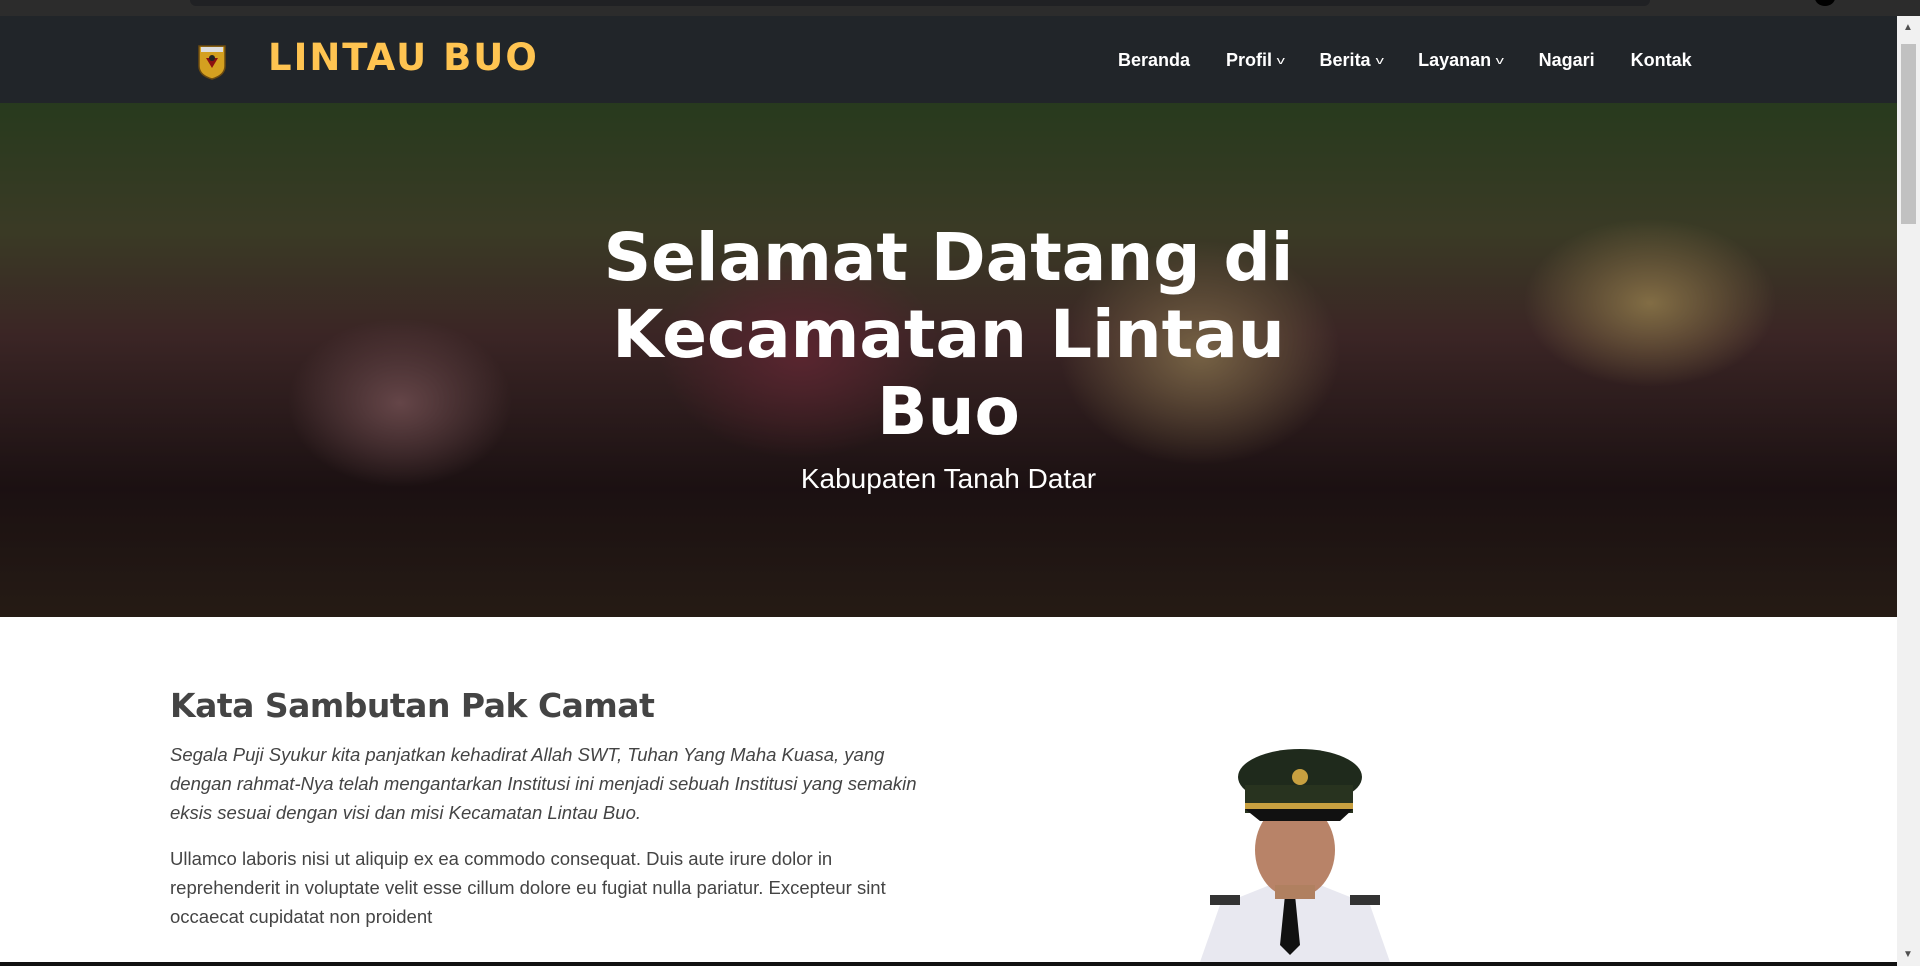 This screenshot has height=966, width=1920. What do you see at coordinates (1295, 855) in the screenshot?
I see `camat-photo` at bounding box center [1295, 855].